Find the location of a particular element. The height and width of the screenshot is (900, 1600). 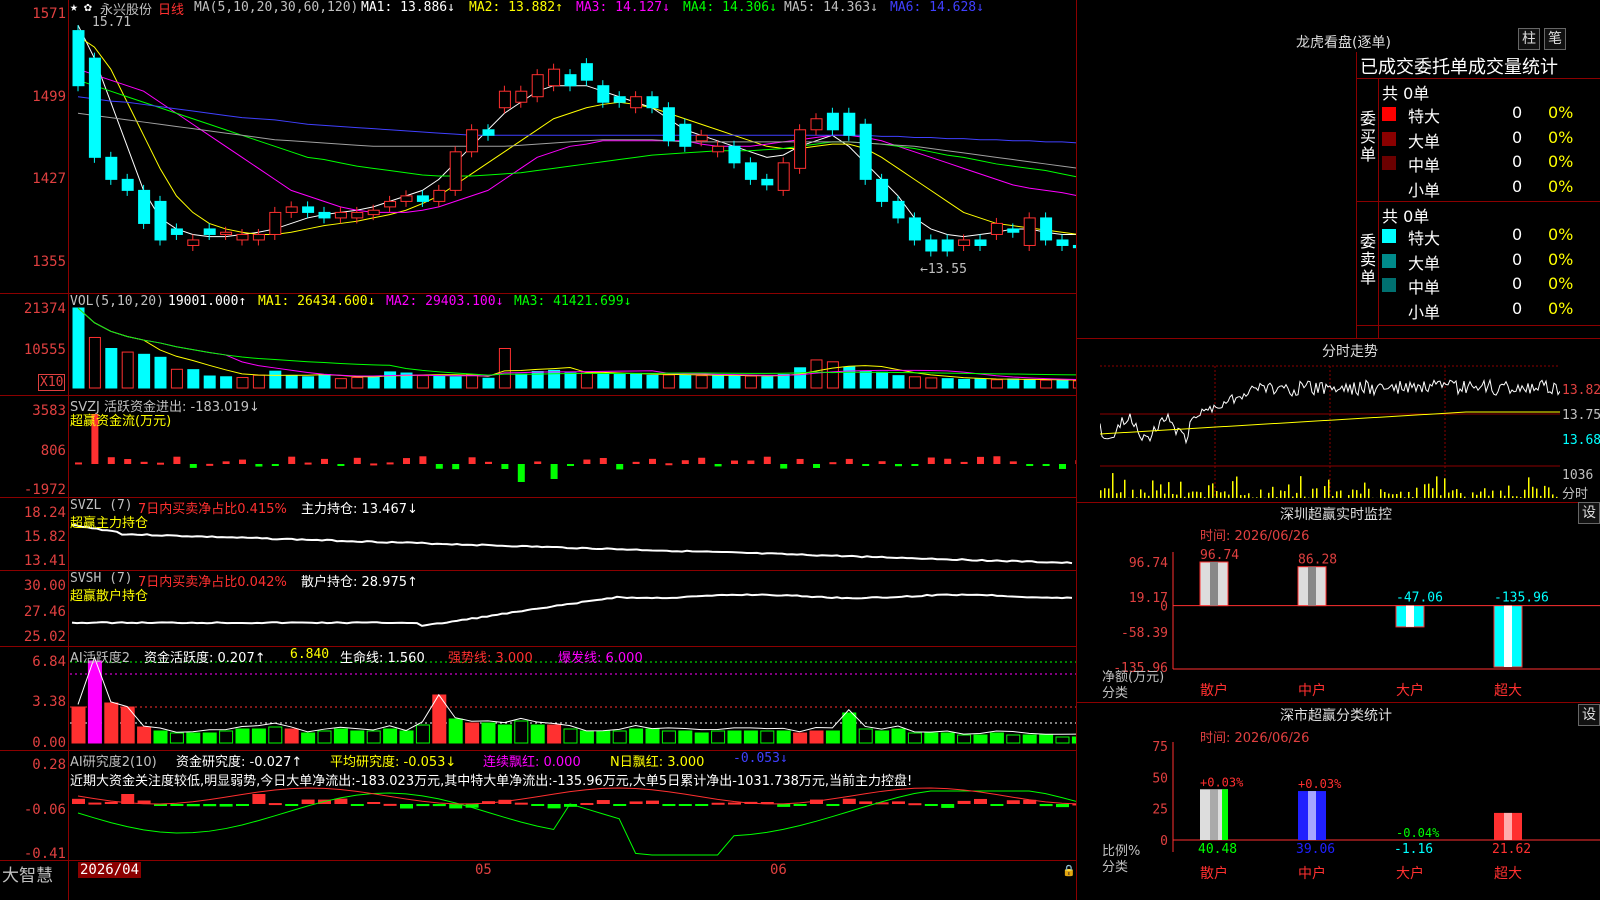

x-axis: 大智慧 2026/04 05 06 🔒 is located at coordinates (538, 880).